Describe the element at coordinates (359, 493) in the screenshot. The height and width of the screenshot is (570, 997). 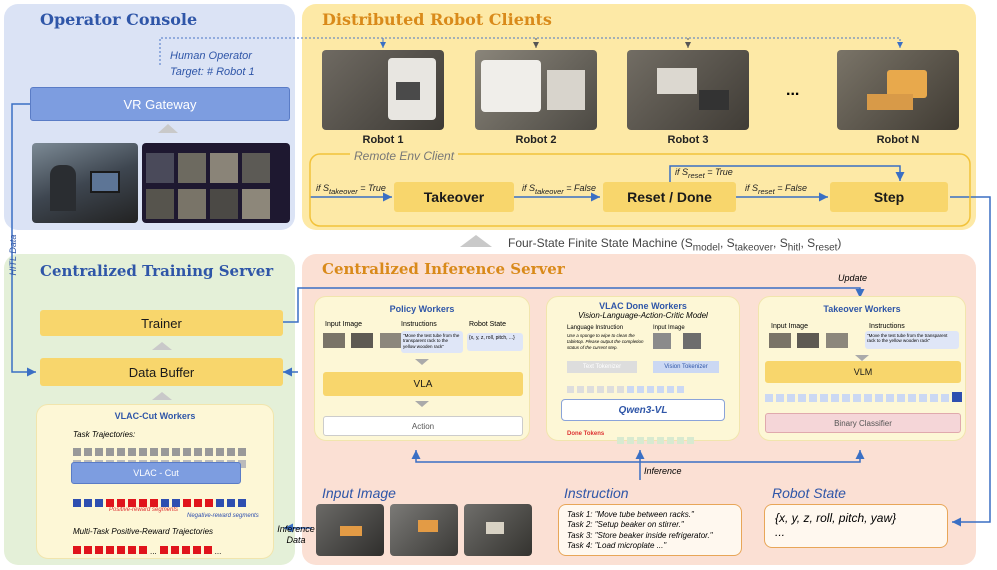
I see `input-image-title: Input Image` at that location.